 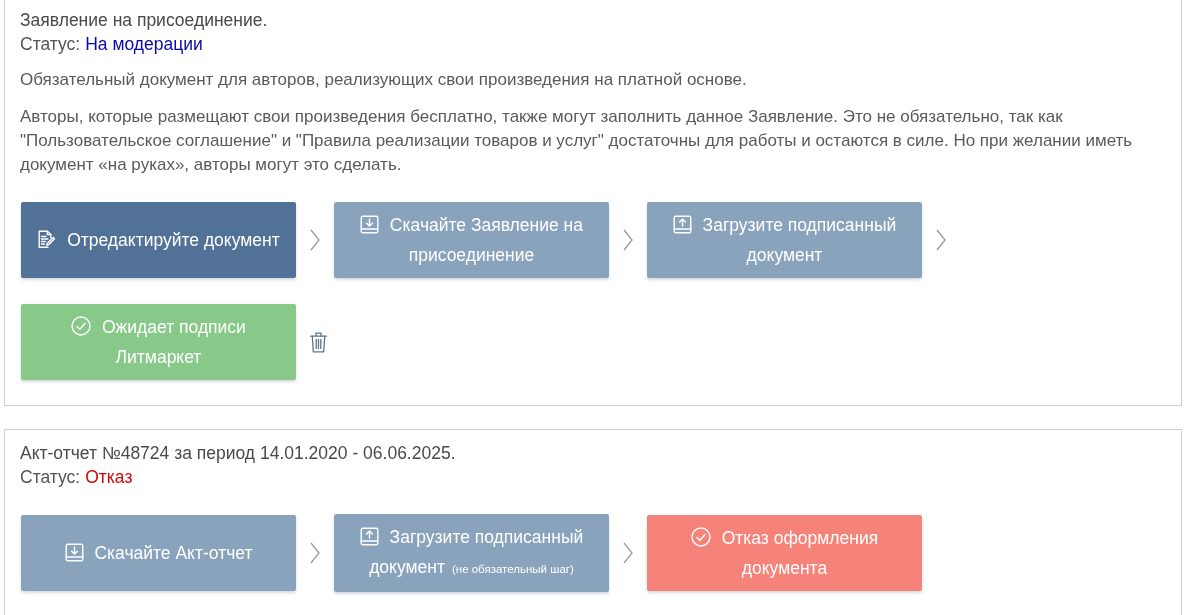 I want to click on description-paragraph: Обязательный документ для авторов, реализующих свои произведения на платной основе., so click(x=384, y=80).